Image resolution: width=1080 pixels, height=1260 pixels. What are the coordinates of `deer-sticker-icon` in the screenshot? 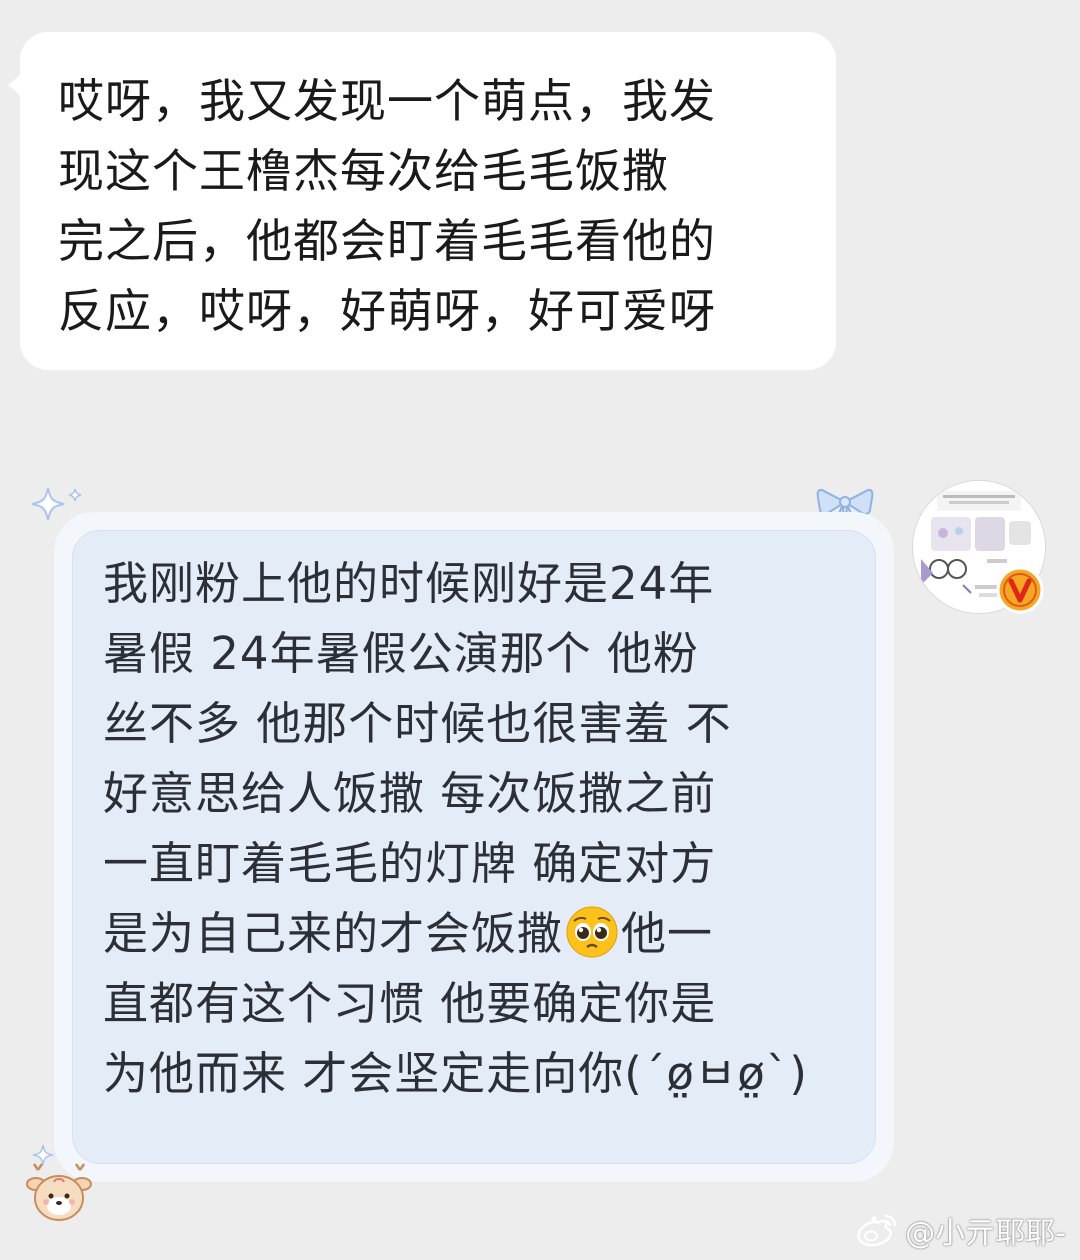 It's located at (59, 1192).